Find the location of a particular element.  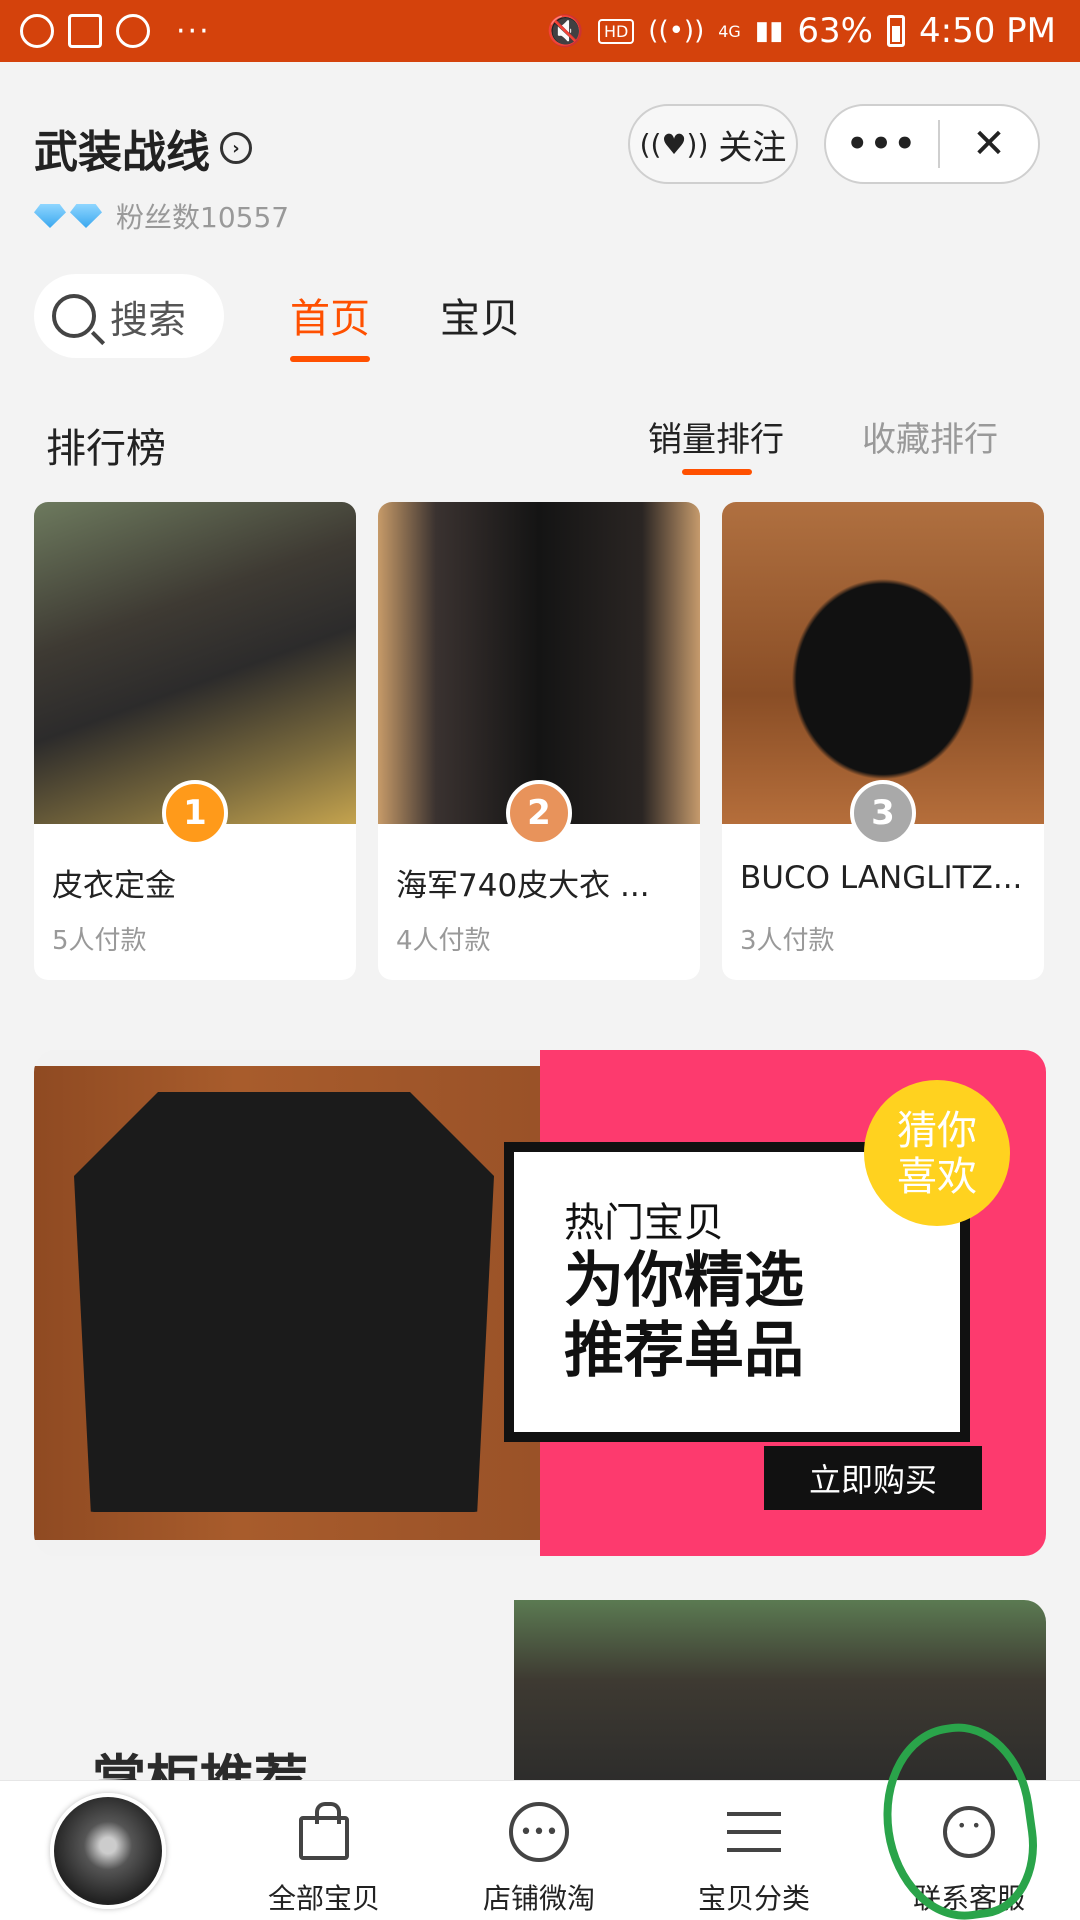

search-label: 搜索 is located at coordinates (148, 319).